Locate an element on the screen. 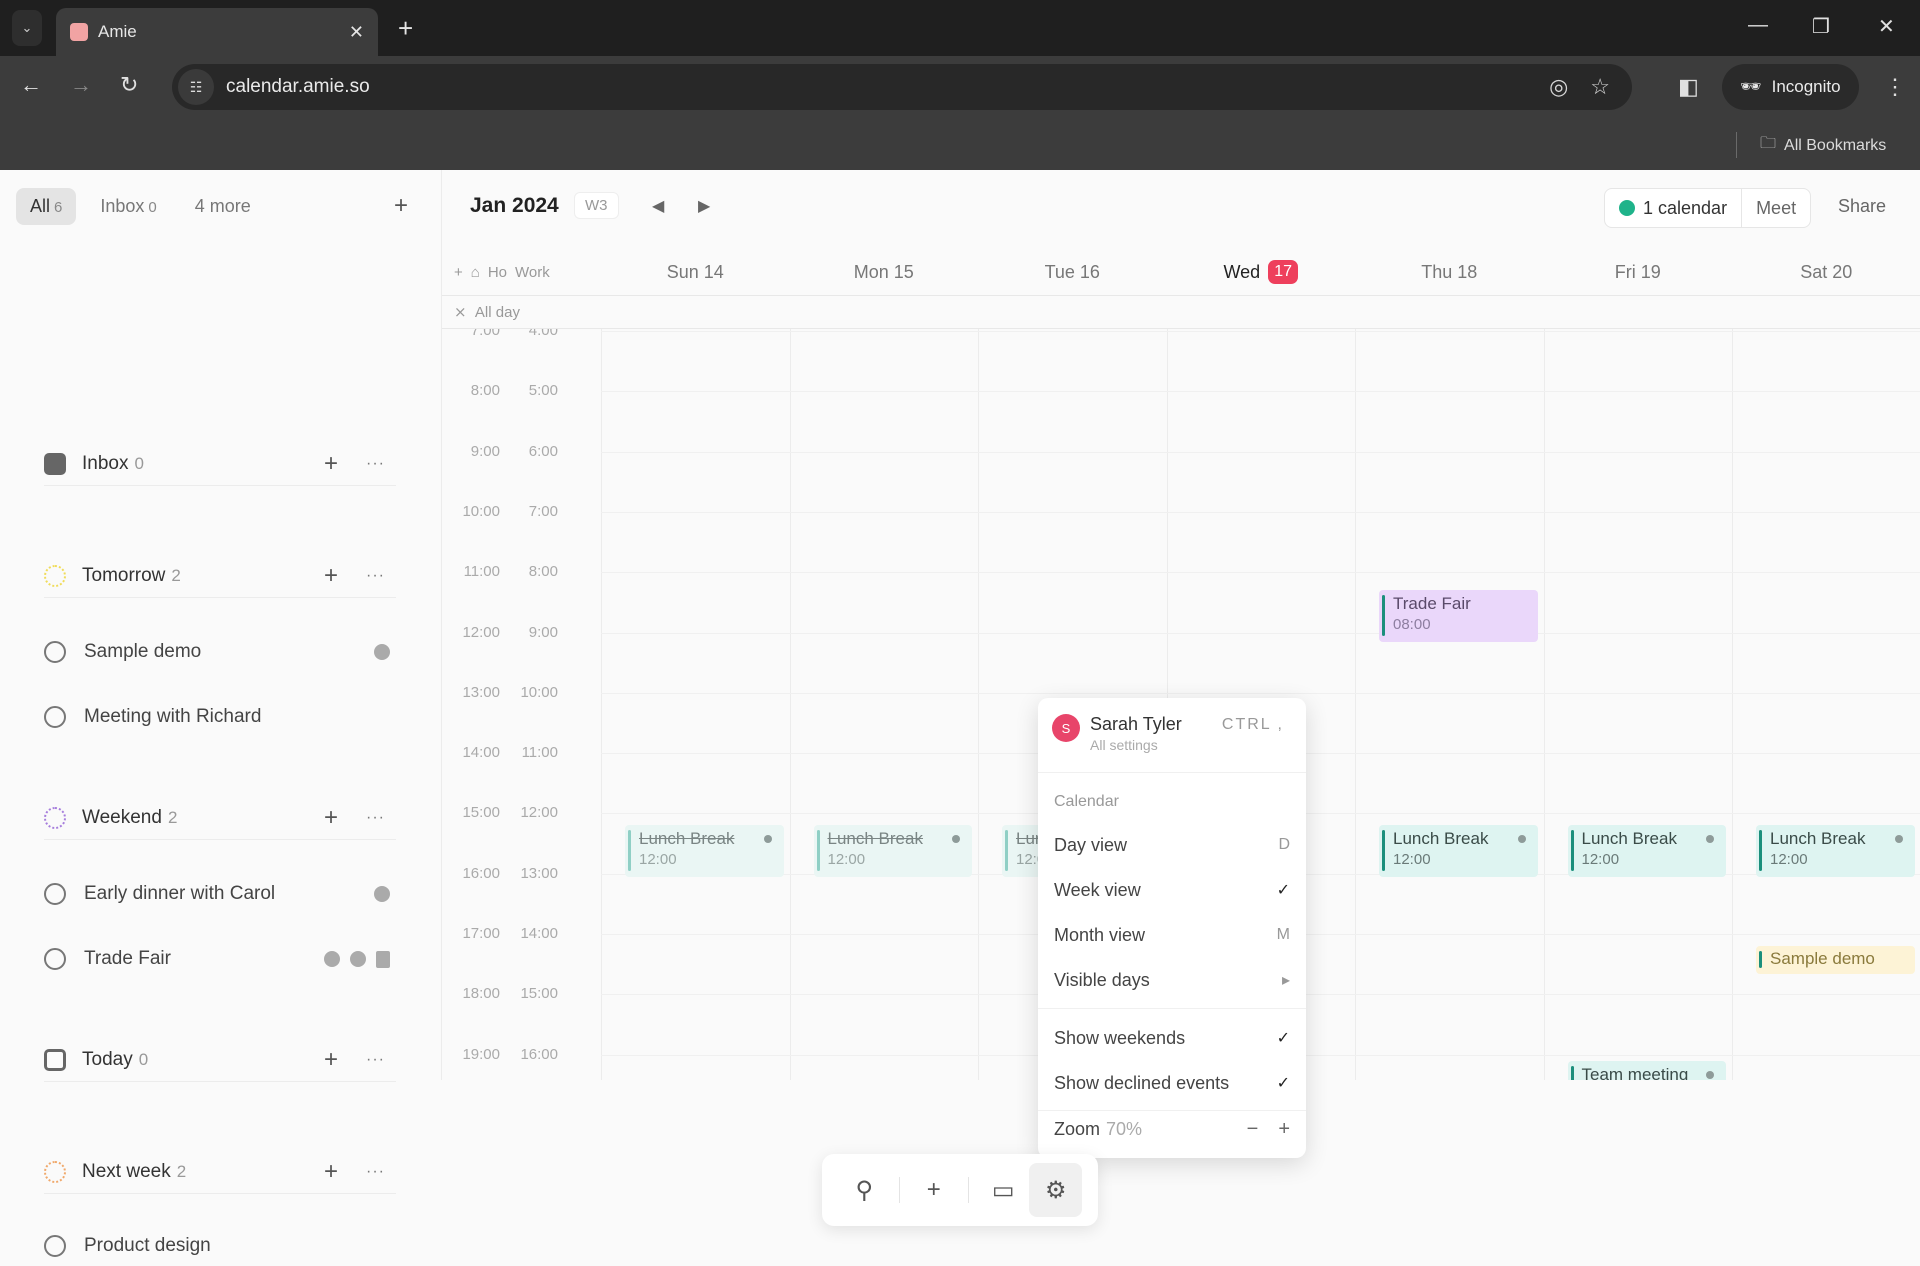 This screenshot has height=1266, width=1920. task-item: Sample demo is located at coordinates (220, 652).